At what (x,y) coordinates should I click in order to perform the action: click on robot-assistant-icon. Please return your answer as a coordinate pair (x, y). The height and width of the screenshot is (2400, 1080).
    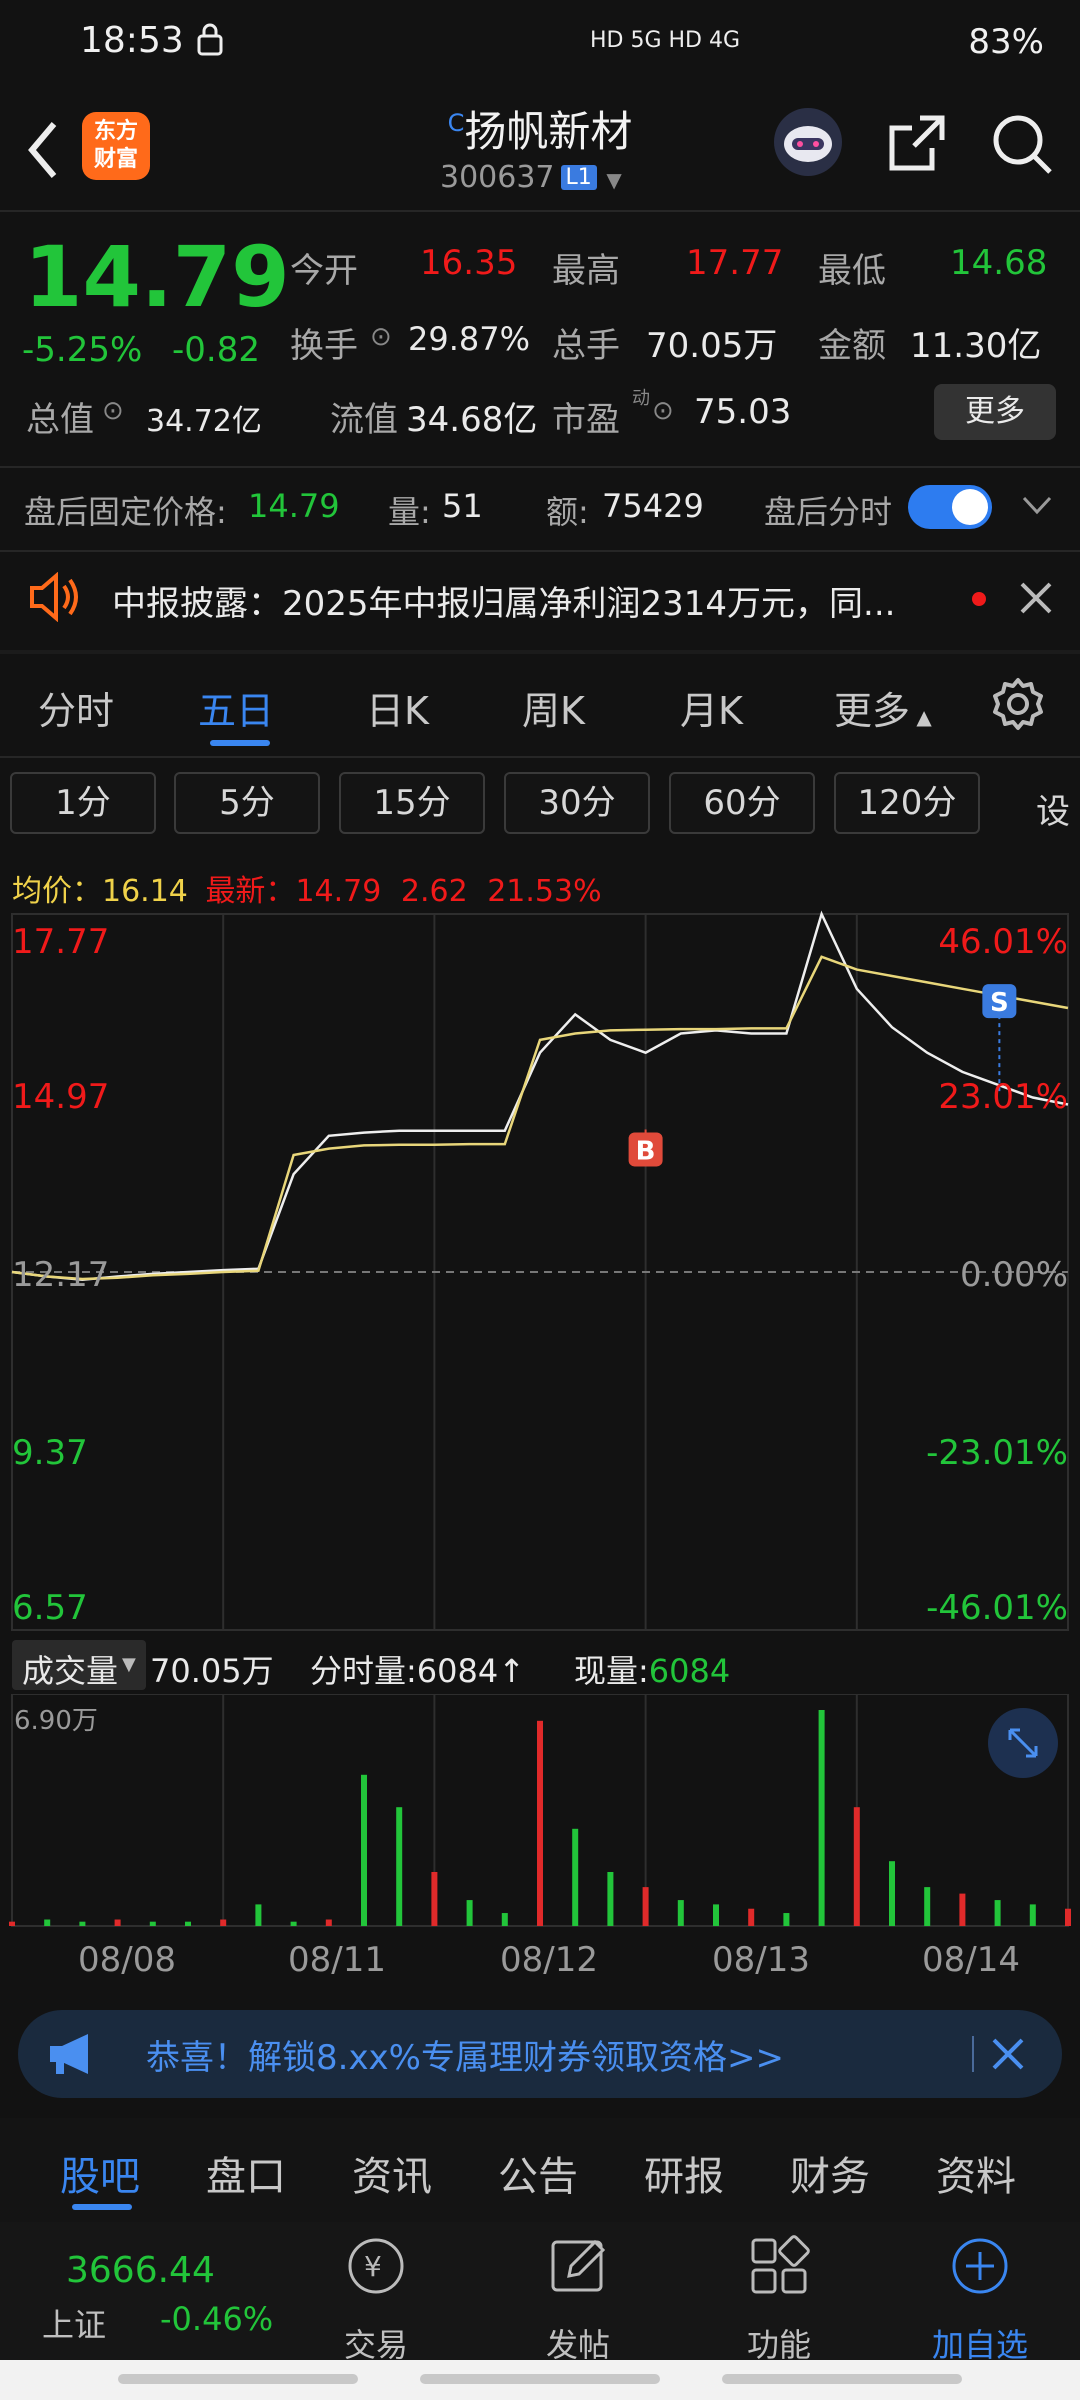
    Looking at the image, I should click on (808, 144).